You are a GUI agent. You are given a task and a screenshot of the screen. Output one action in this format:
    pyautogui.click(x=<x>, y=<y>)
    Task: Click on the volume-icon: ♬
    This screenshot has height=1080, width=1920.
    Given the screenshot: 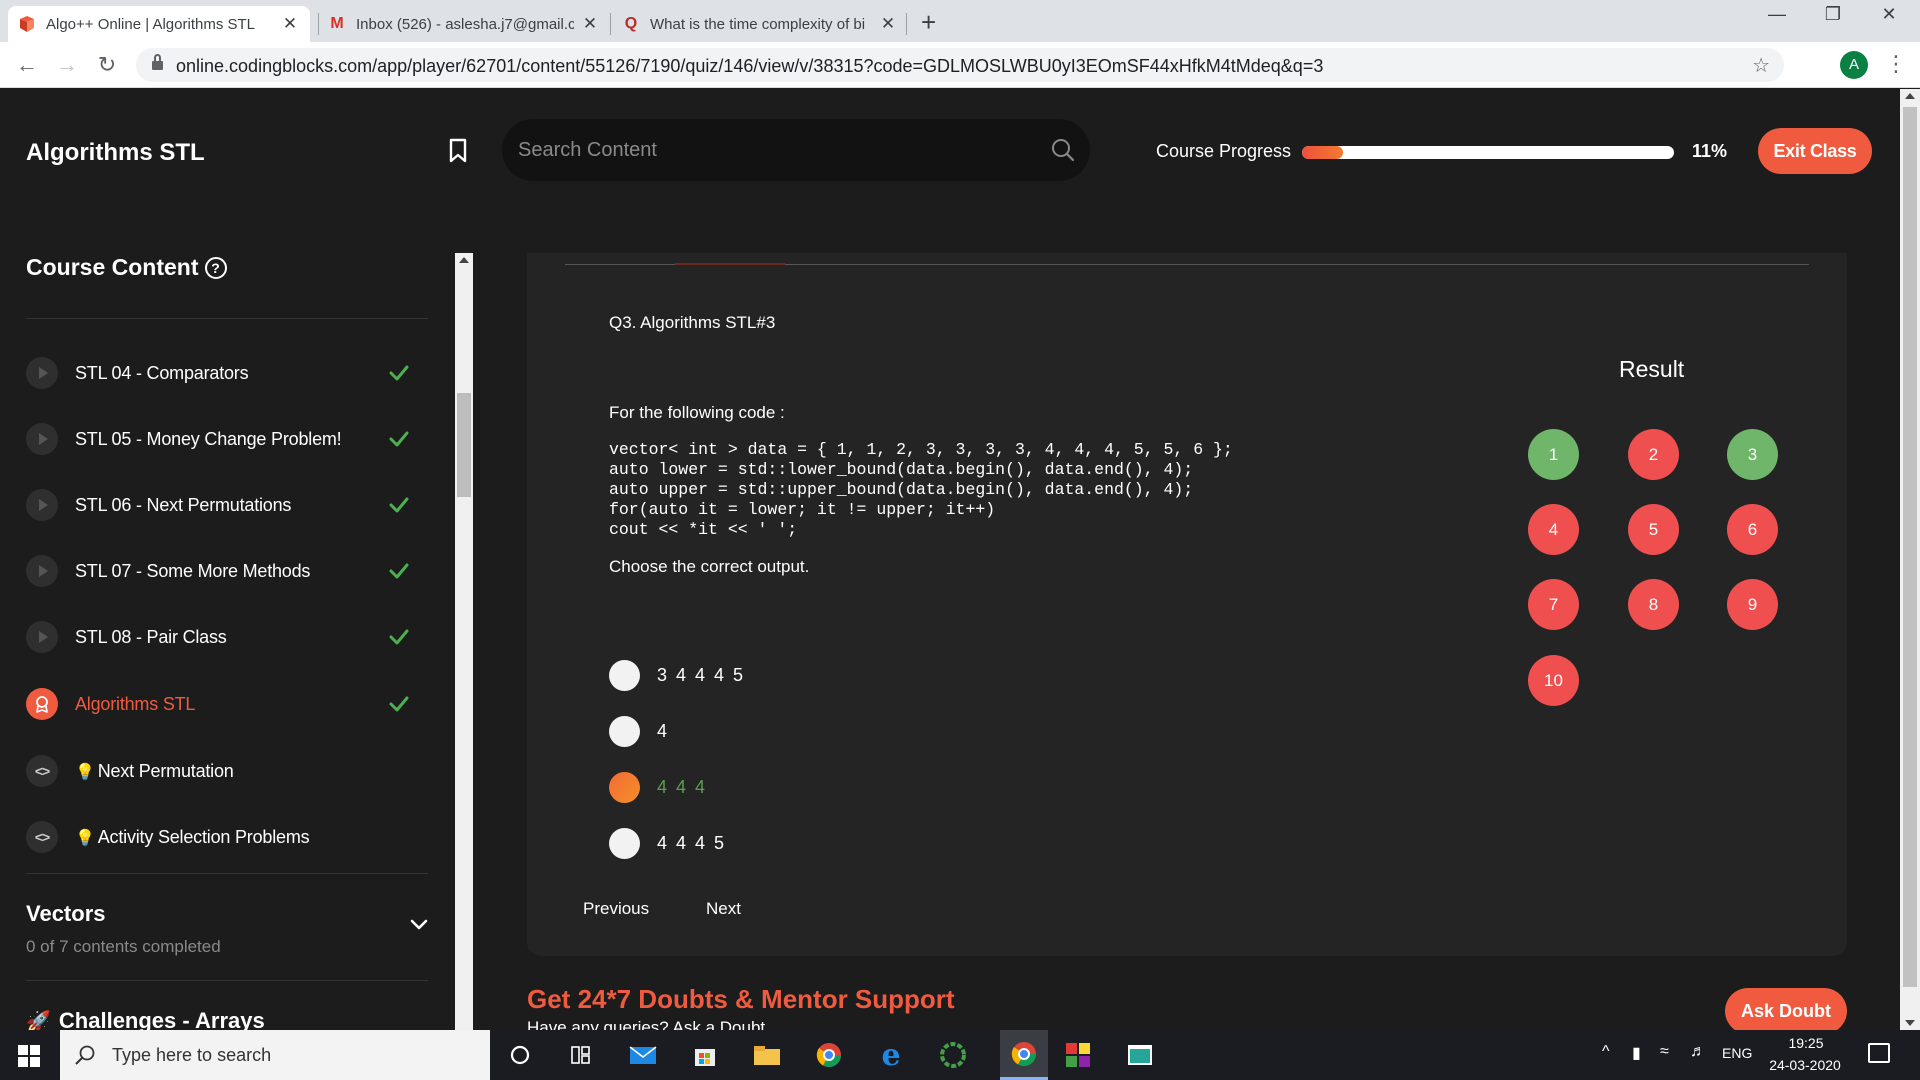 What is the action you would take?
    pyautogui.click(x=1698, y=1052)
    